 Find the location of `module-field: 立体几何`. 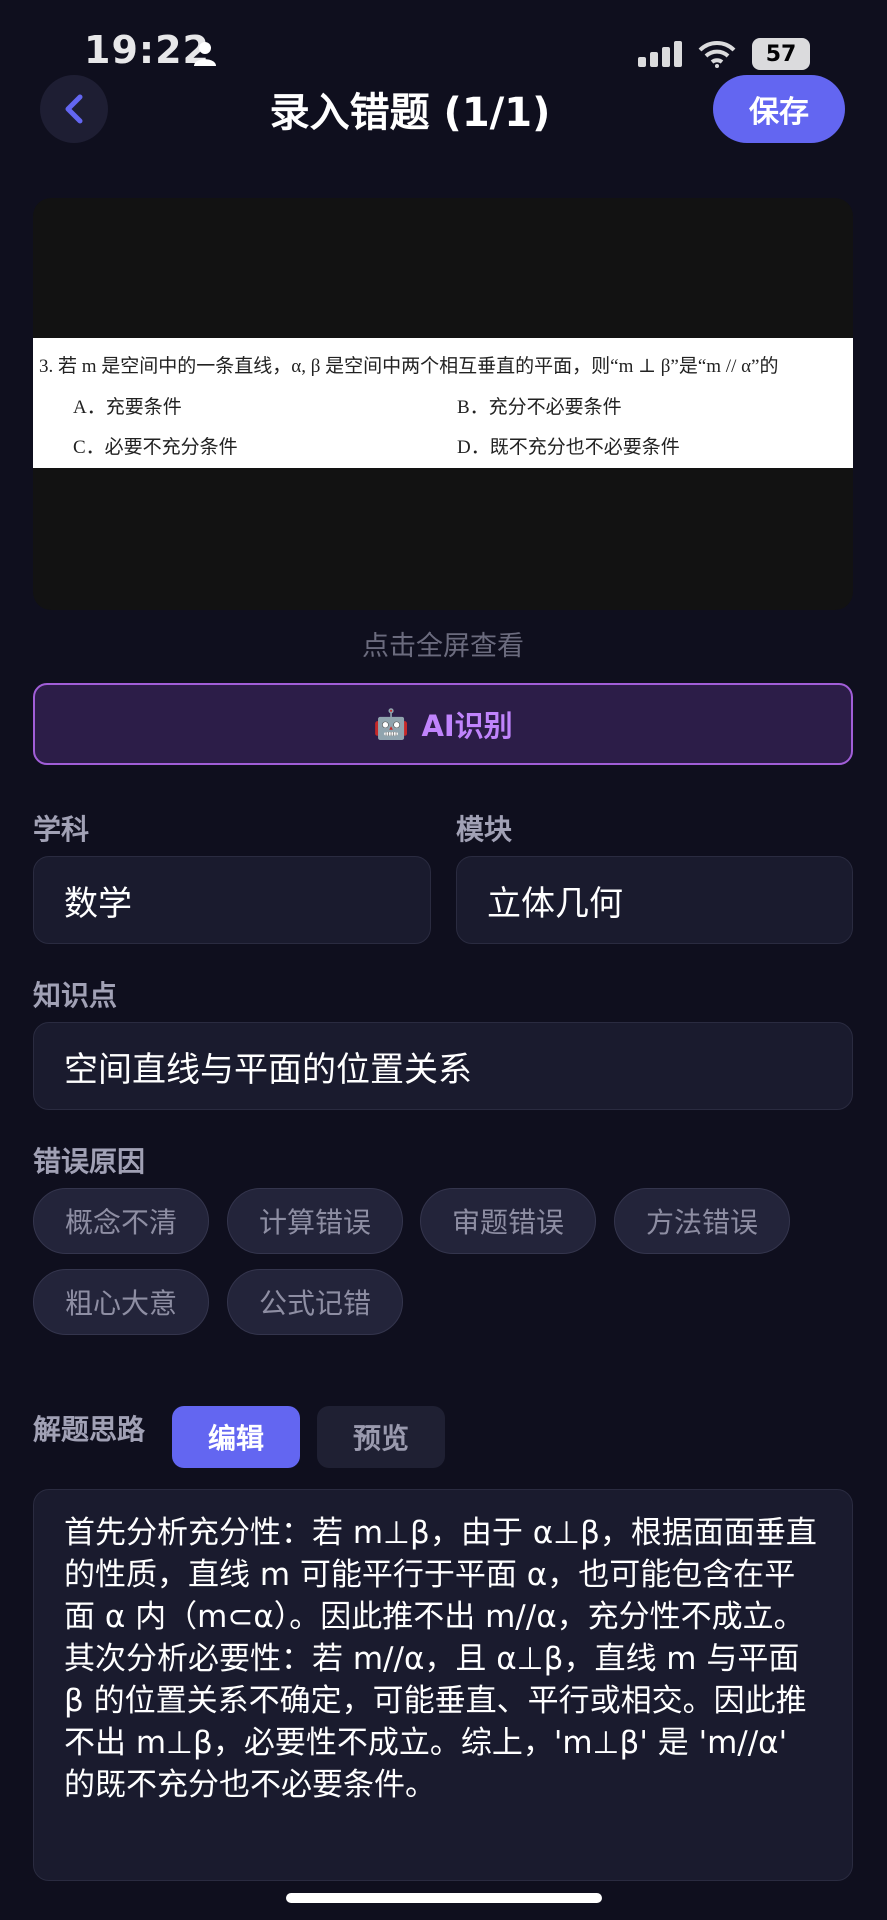

module-field: 立体几何 is located at coordinates (654, 900).